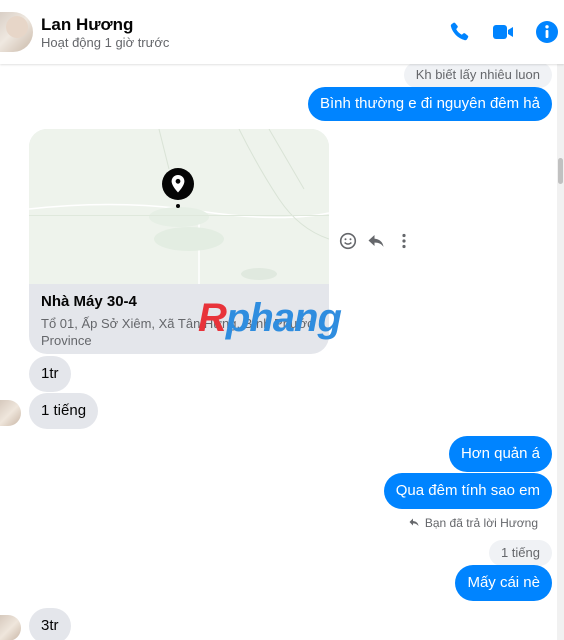 The width and height of the screenshot is (564, 640). I want to click on reply-icon, so click(376, 241).